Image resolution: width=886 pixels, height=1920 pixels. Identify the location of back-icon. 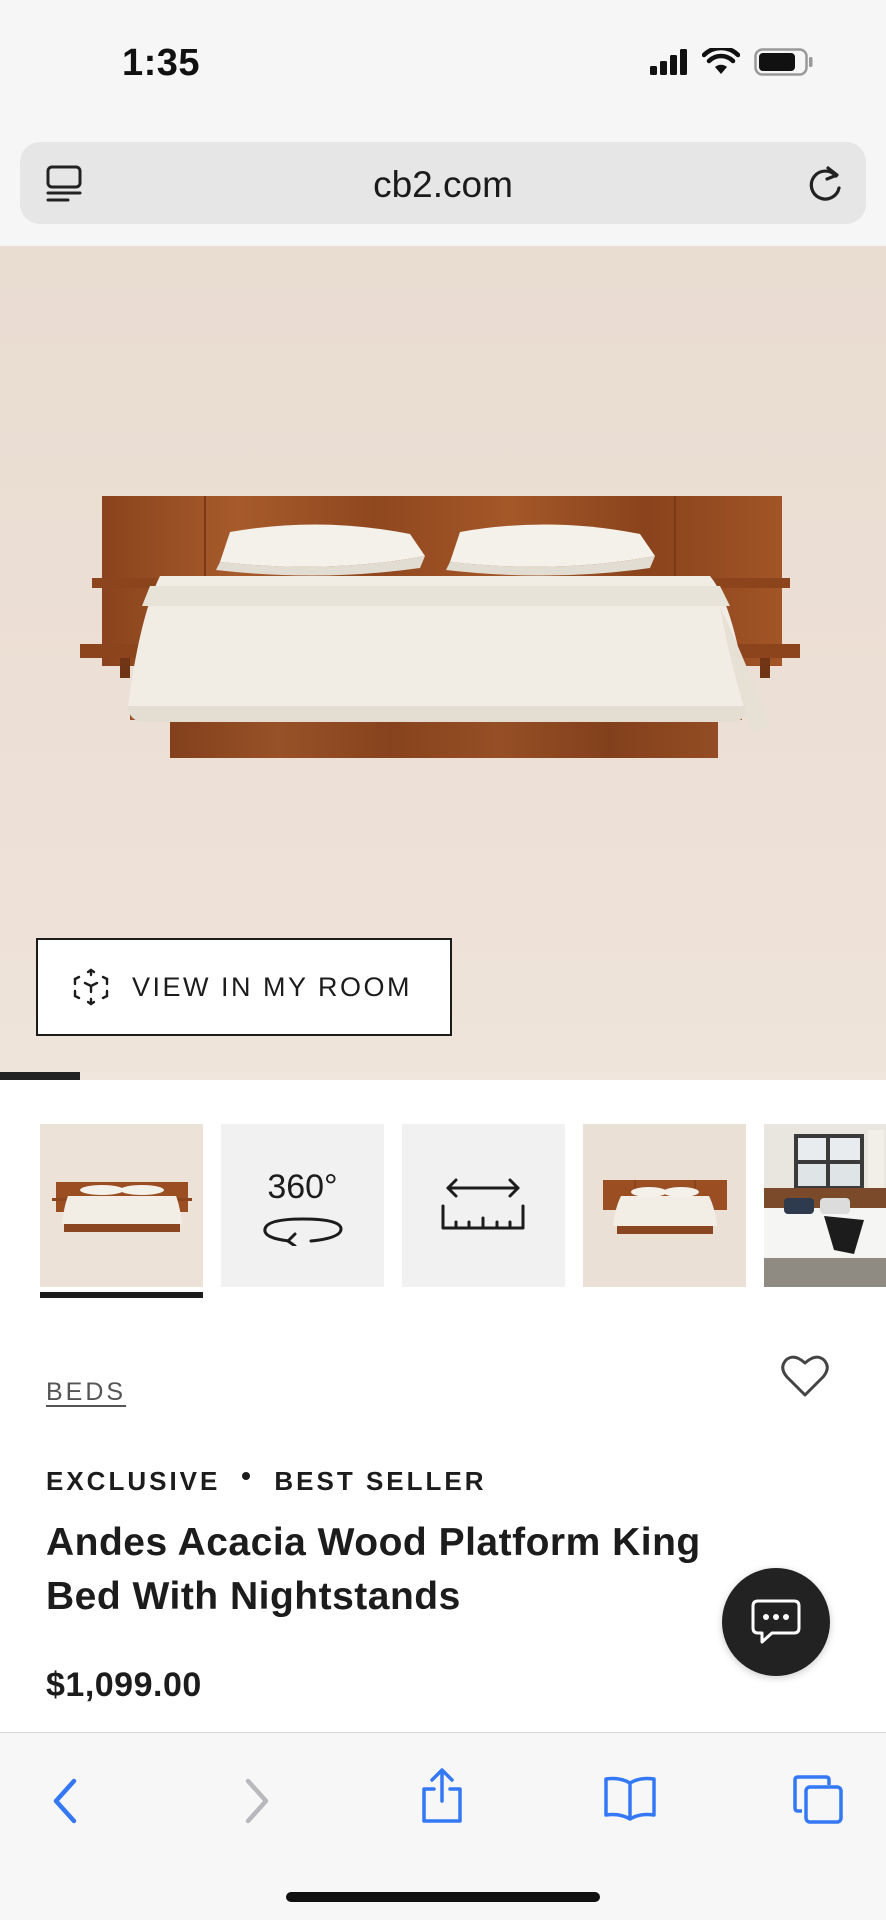
(65, 1801).